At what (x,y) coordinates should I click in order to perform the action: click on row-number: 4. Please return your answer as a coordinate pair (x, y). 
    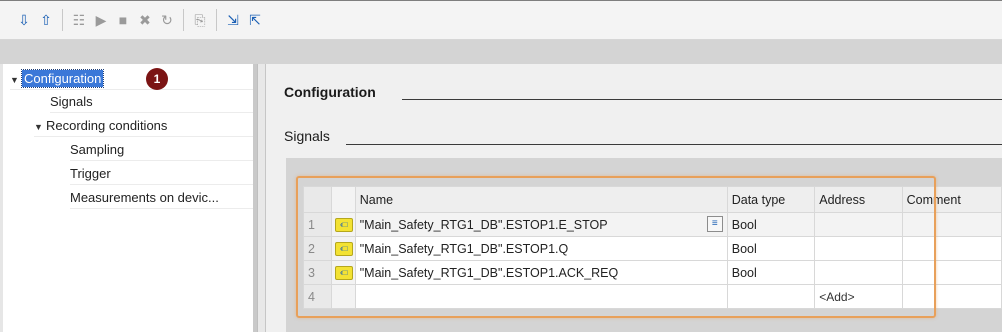
    Looking at the image, I should click on (317, 296).